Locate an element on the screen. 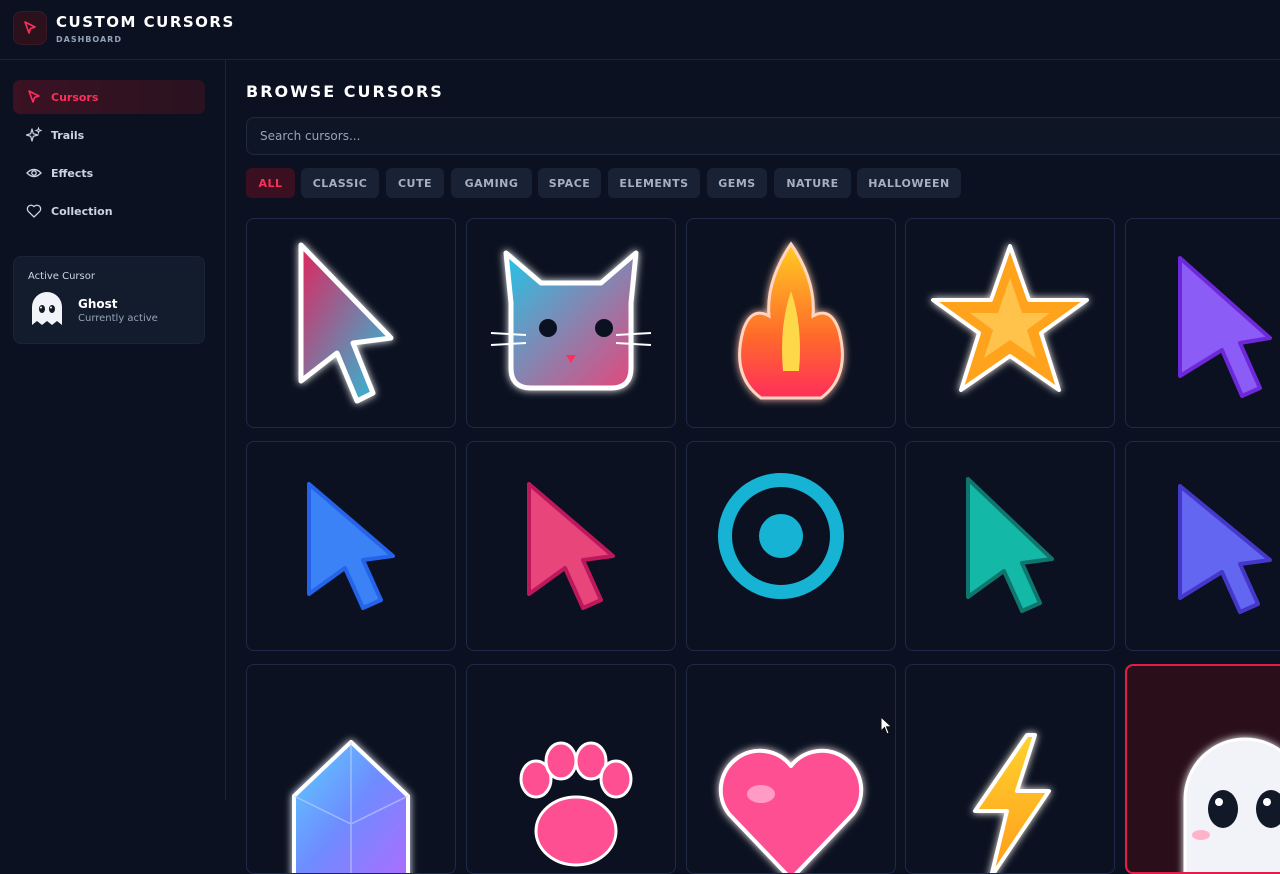  cursor-card-heart is located at coordinates (791, 769).